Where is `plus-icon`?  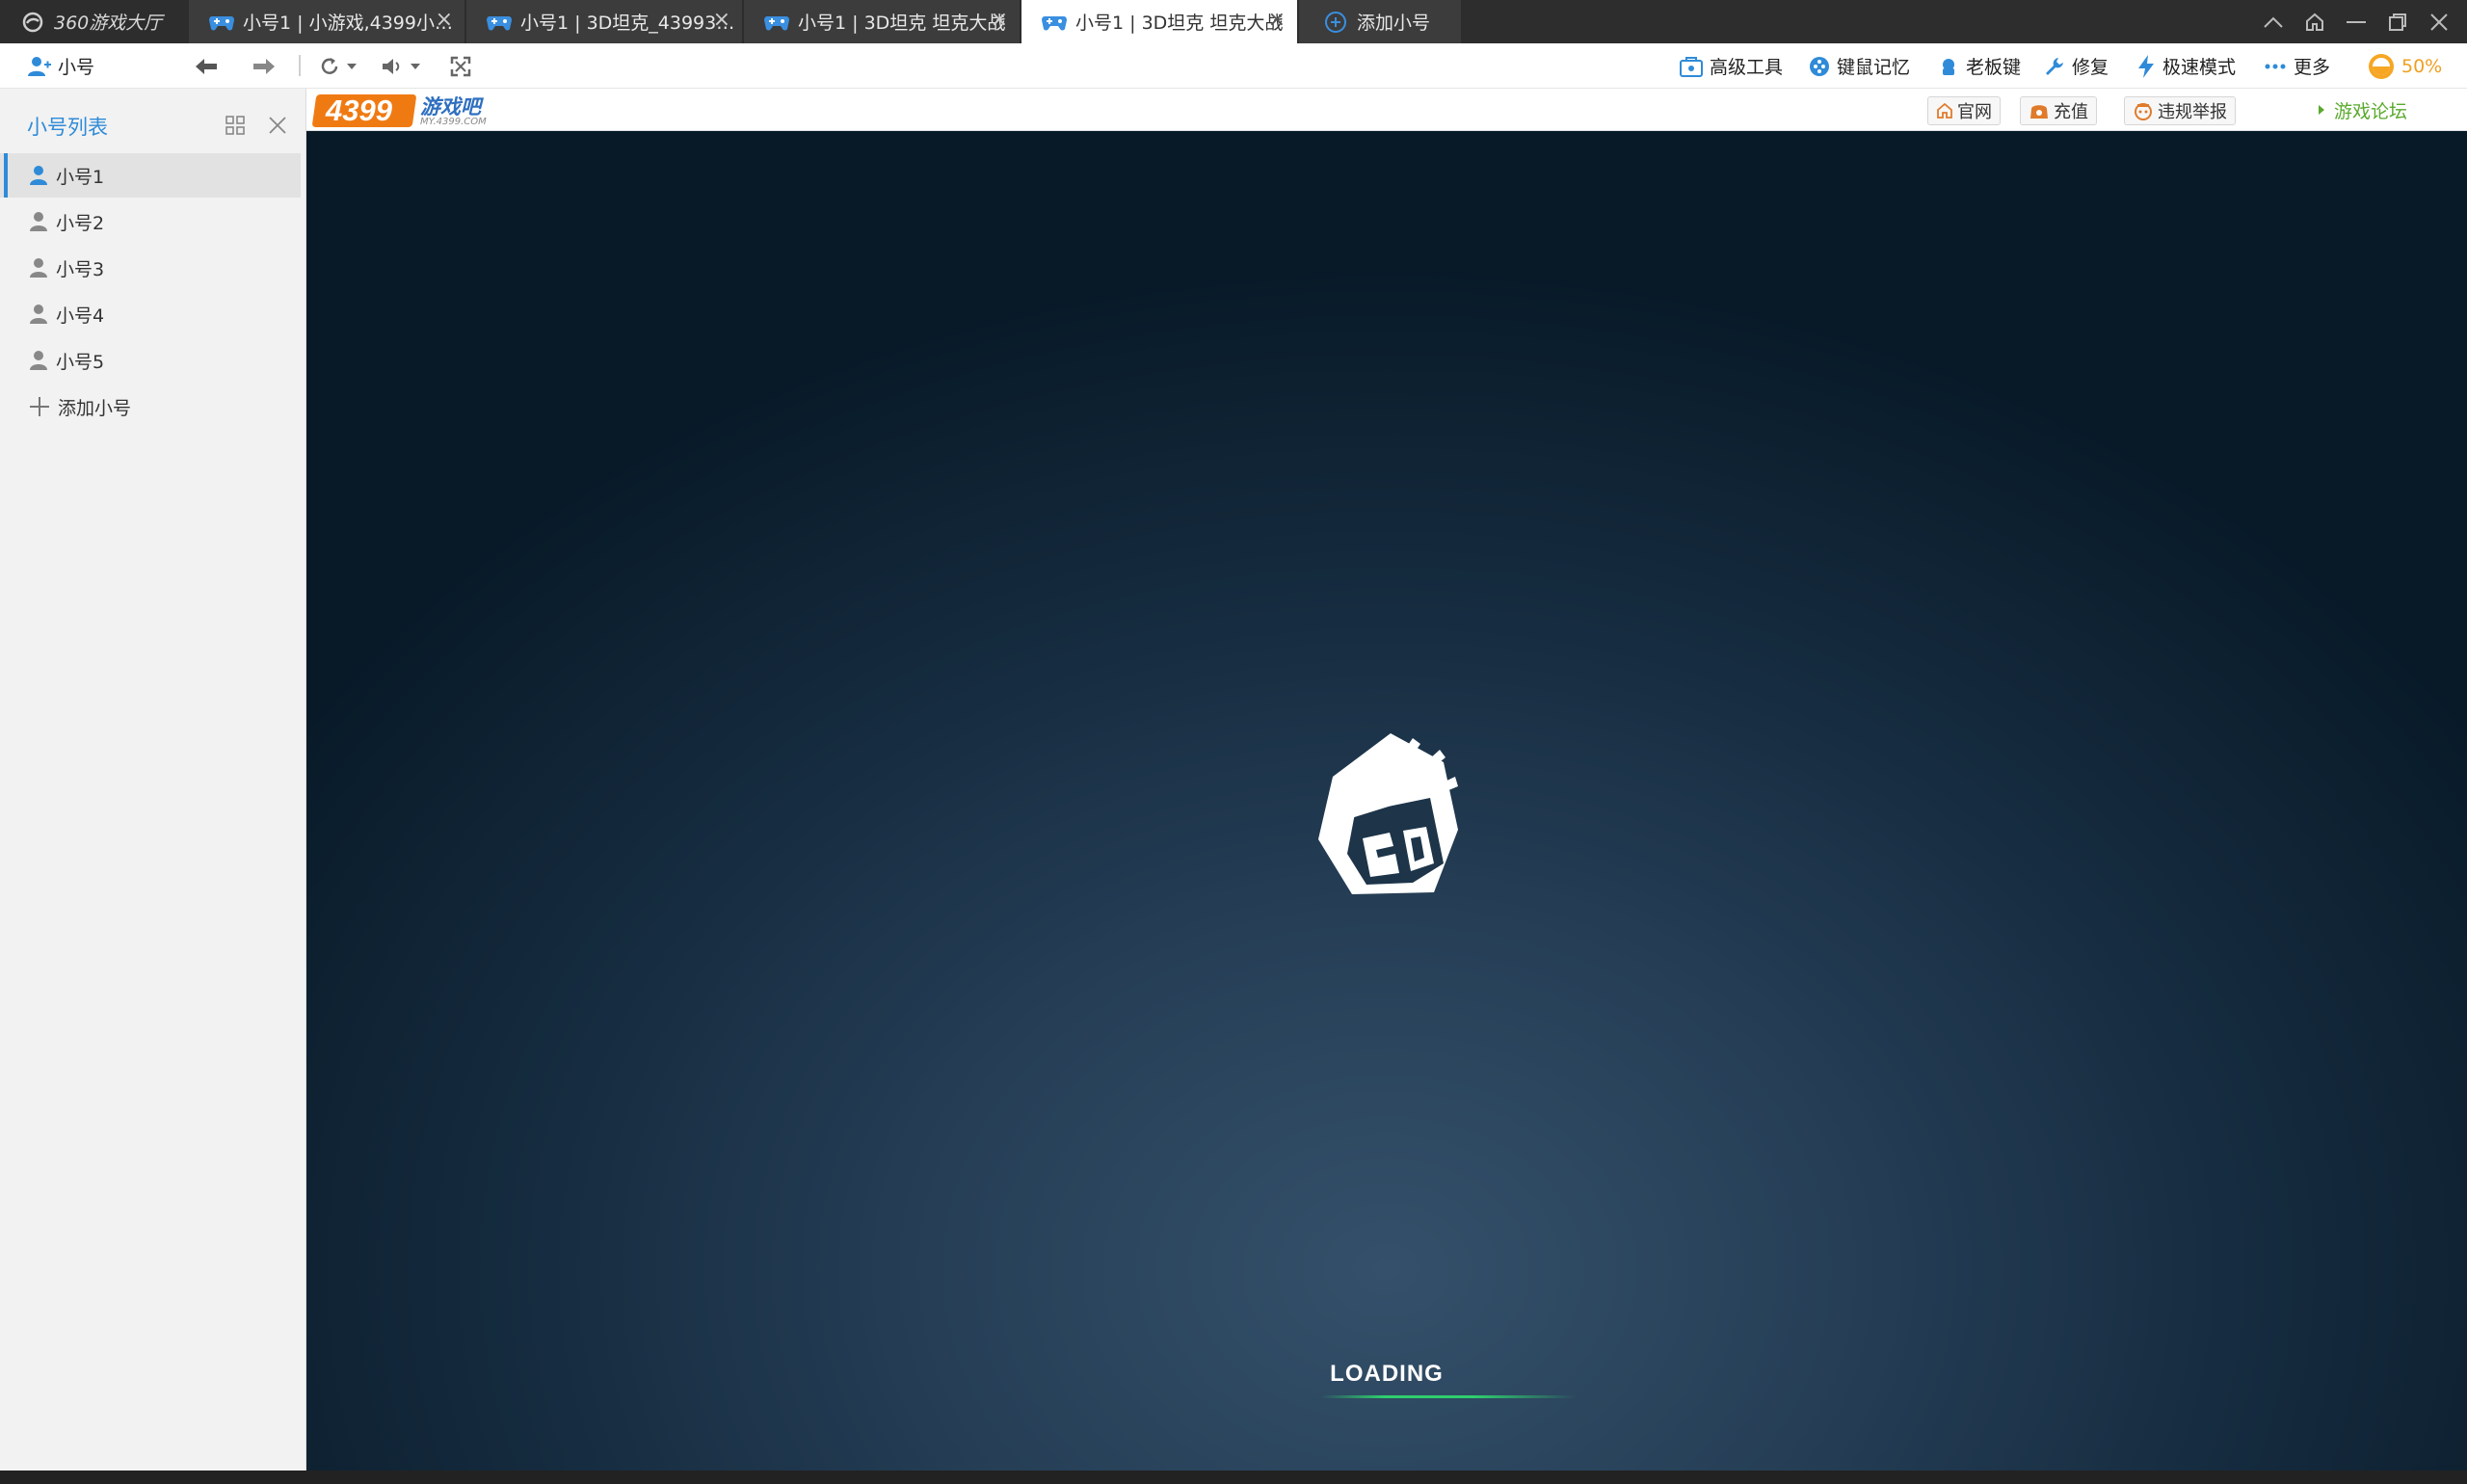
plus-icon is located at coordinates (39, 406).